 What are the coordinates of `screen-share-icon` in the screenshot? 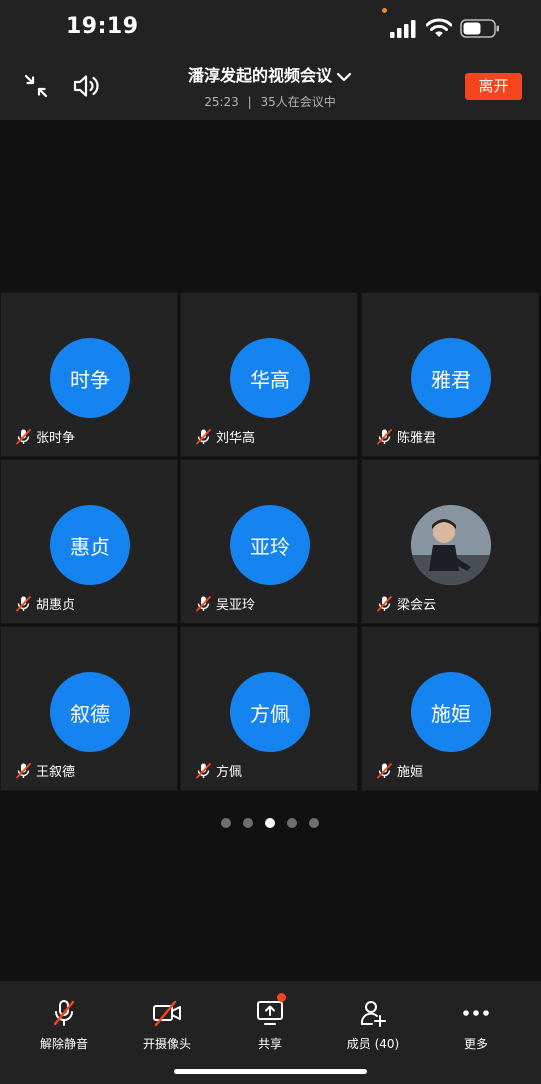 It's located at (270, 1013).